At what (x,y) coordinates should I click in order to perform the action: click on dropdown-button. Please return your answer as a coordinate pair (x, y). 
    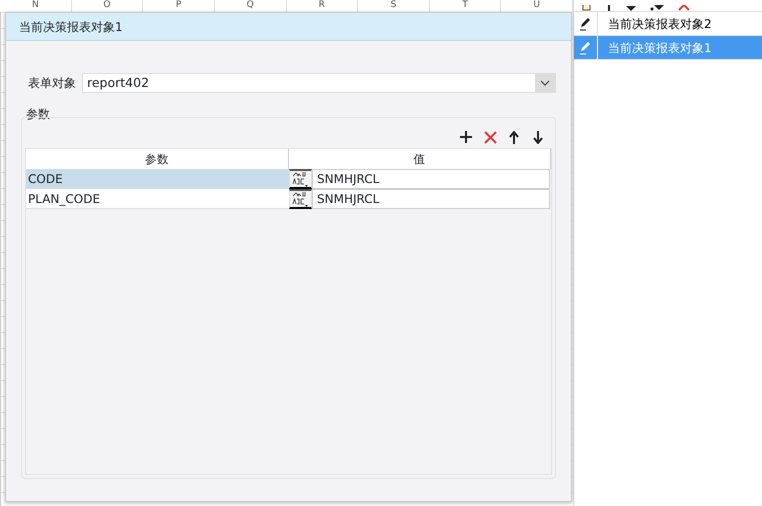
    Looking at the image, I should click on (545, 83).